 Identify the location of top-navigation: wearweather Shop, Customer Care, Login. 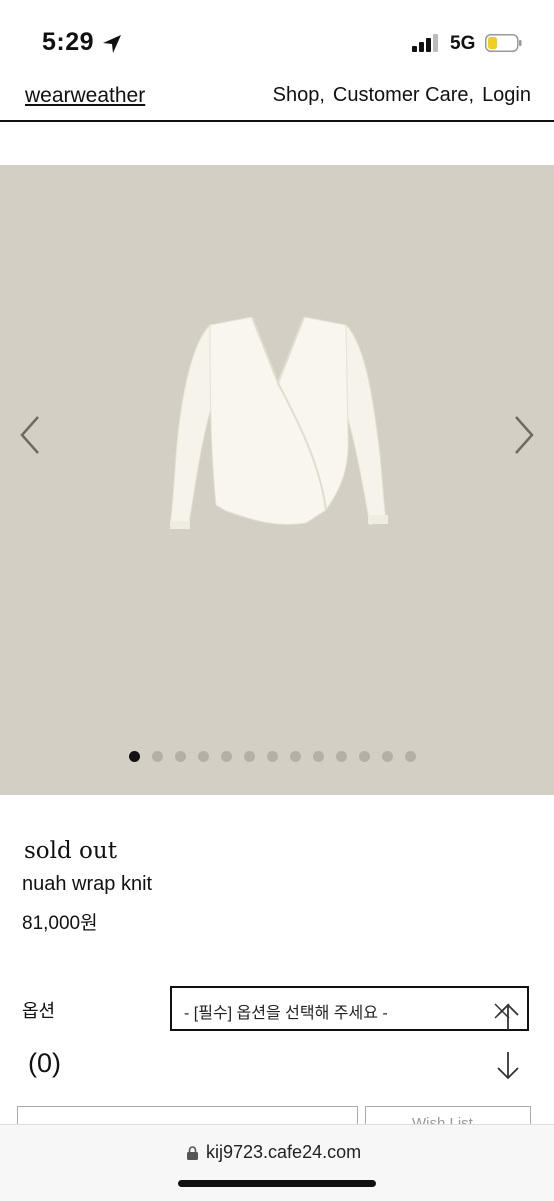
(277, 100).